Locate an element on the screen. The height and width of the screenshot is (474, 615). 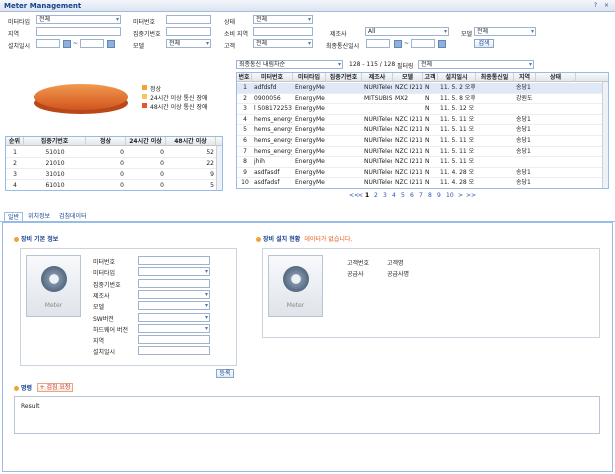
last-comm-from-input is located at coordinates (378, 43).